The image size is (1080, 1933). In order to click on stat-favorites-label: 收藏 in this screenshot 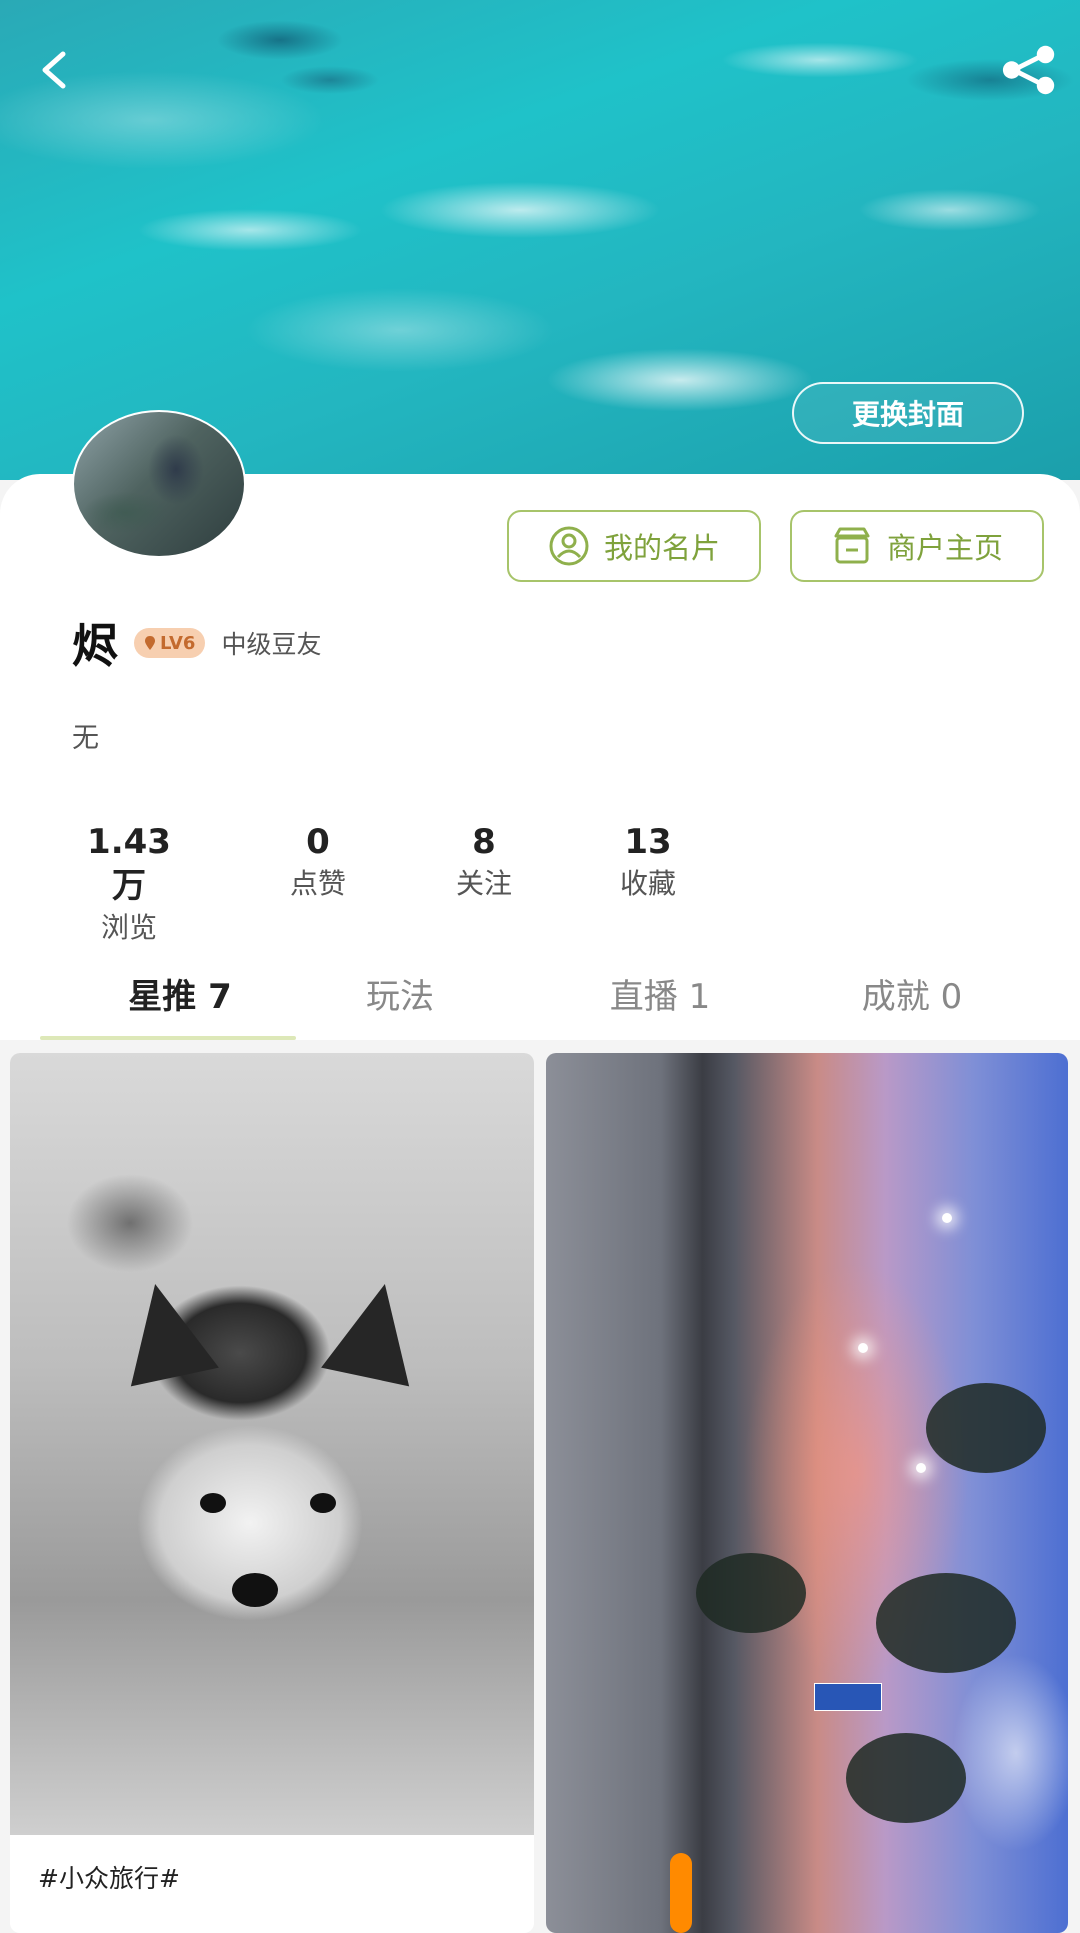, I will do `click(647, 883)`.